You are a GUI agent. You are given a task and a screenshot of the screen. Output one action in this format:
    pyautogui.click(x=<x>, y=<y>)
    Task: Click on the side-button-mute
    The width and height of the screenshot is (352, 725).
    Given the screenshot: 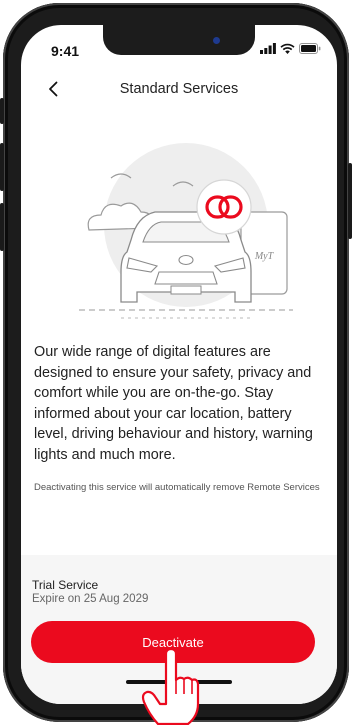 What is the action you would take?
    pyautogui.click(x=2, y=111)
    